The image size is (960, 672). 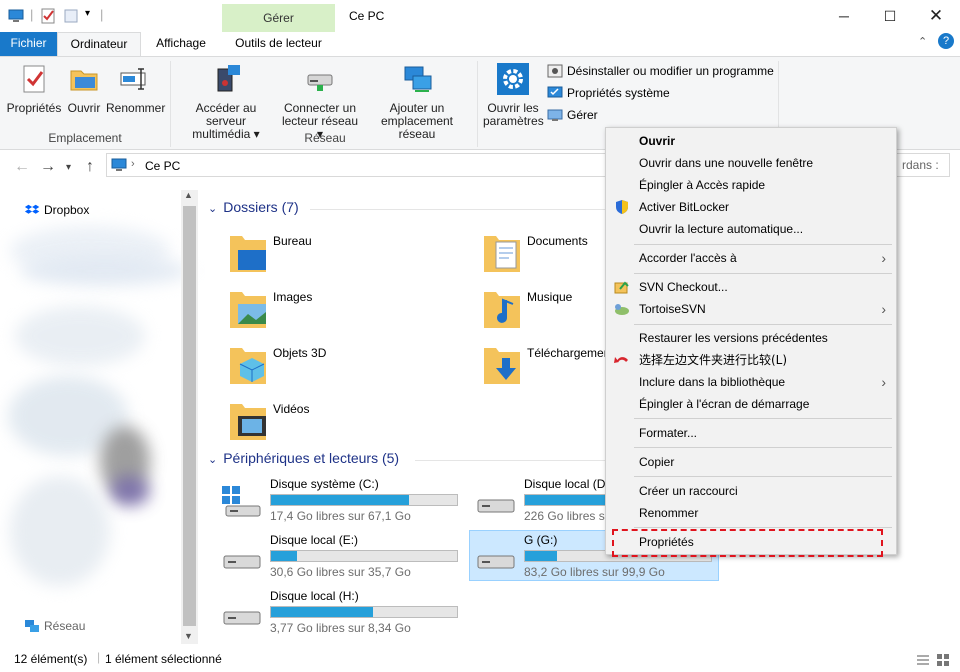 What do you see at coordinates (657, 462) in the screenshot?
I see `menu-item-label: Copier` at bounding box center [657, 462].